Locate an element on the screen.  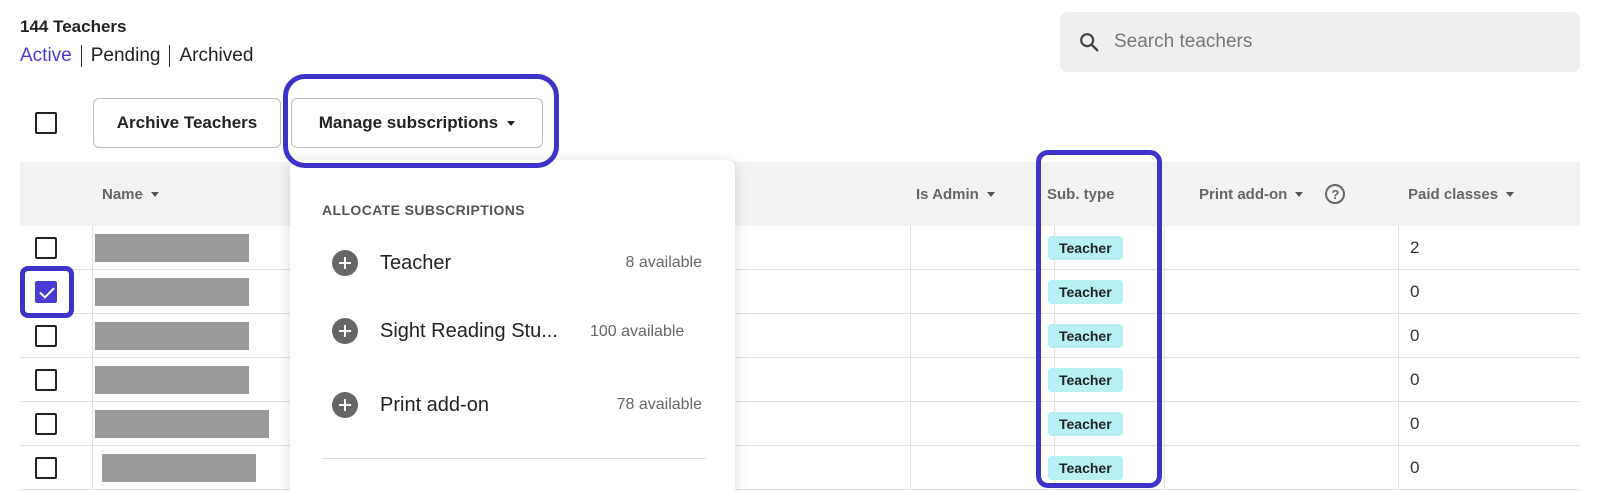
dropdown-item-print-addon: Print add-on 78 available is located at coordinates (517, 405).